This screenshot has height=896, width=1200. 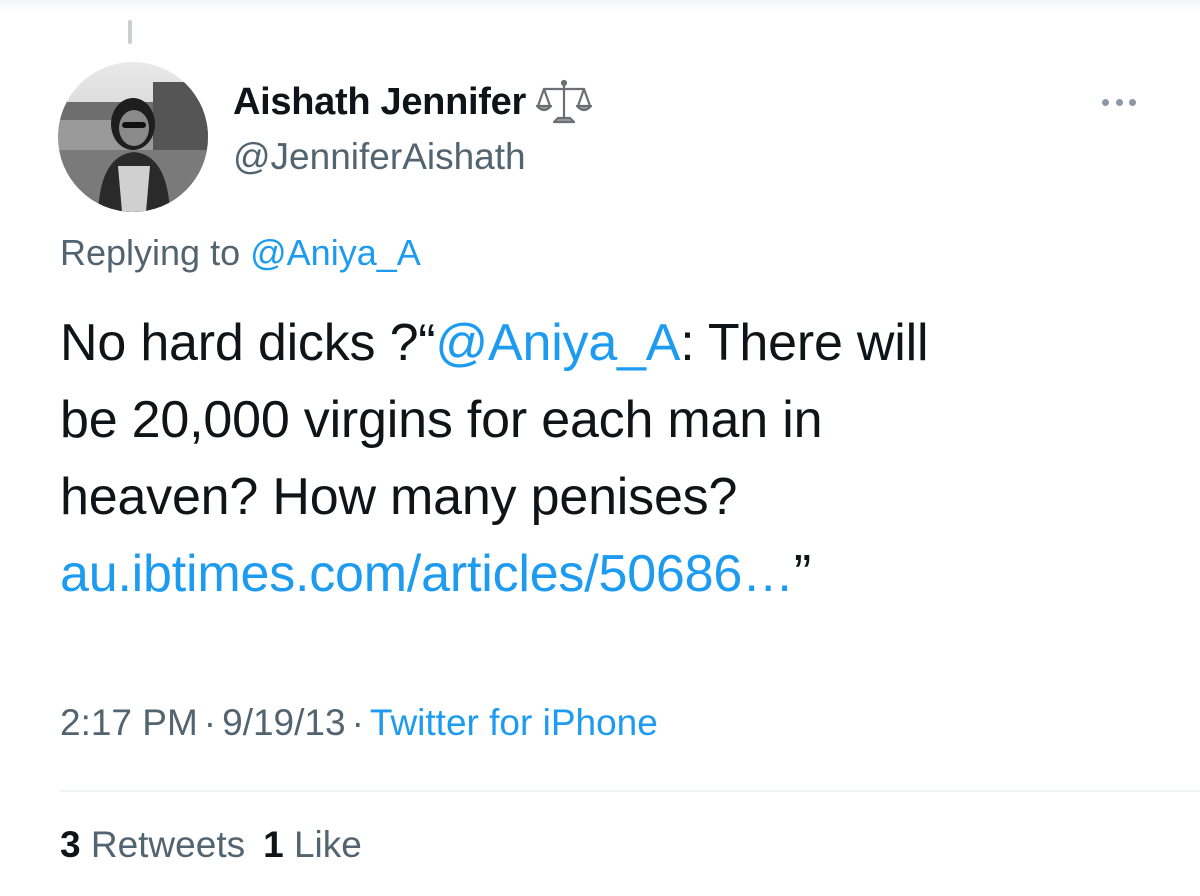 What do you see at coordinates (130, 32) in the screenshot?
I see `thread-connector-line` at bounding box center [130, 32].